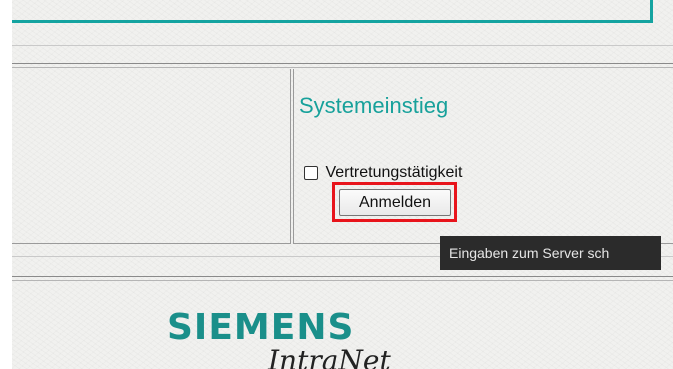 This screenshot has width=673, height=369. What do you see at coordinates (374, 105) in the screenshot?
I see `login-title: Systemeinstieg` at bounding box center [374, 105].